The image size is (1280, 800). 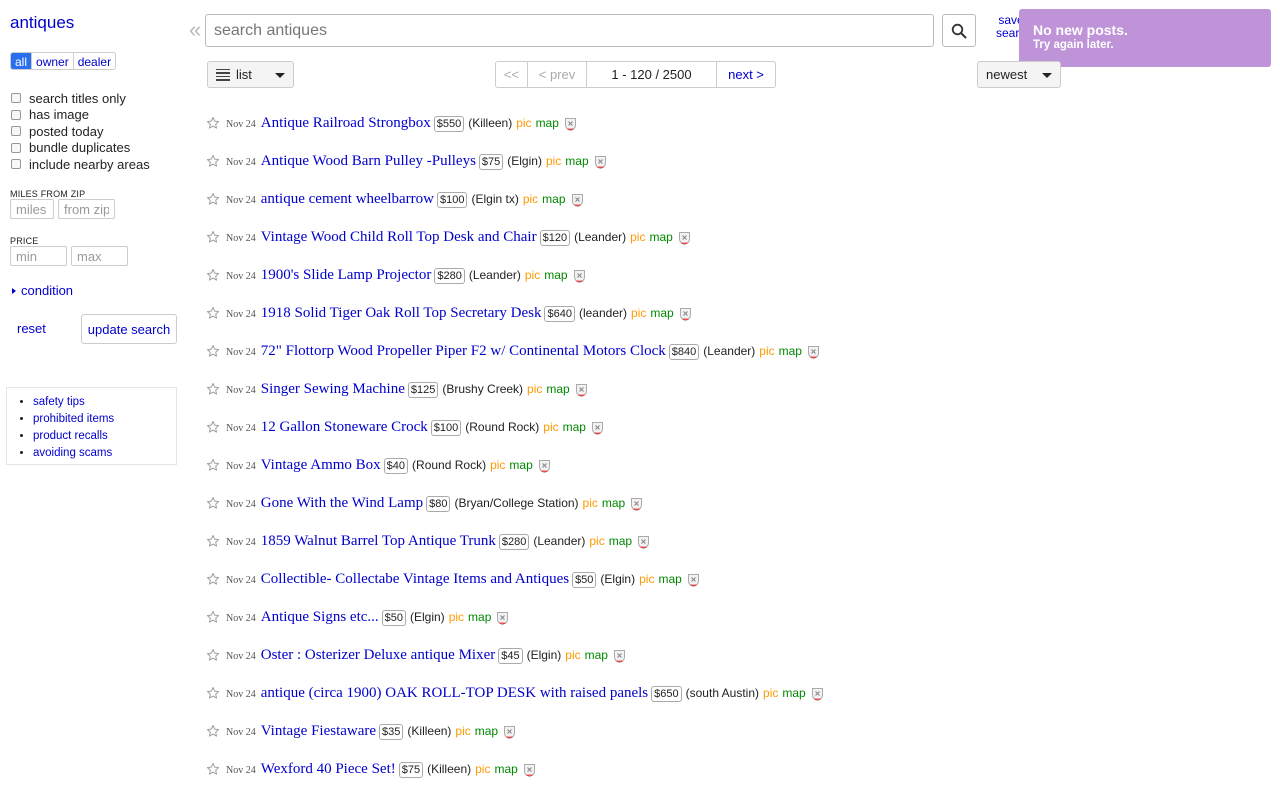 I want to click on filter-all: all, so click(x=21, y=61).